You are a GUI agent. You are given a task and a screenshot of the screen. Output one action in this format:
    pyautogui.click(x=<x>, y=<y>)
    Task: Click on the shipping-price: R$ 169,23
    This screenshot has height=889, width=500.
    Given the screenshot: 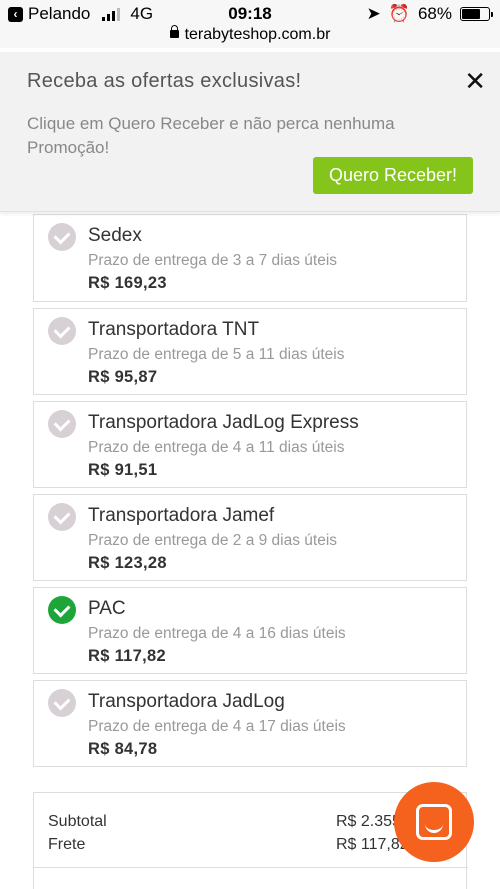 What is the action you would take?
    pyautogui.click(x=127, y=283)
    